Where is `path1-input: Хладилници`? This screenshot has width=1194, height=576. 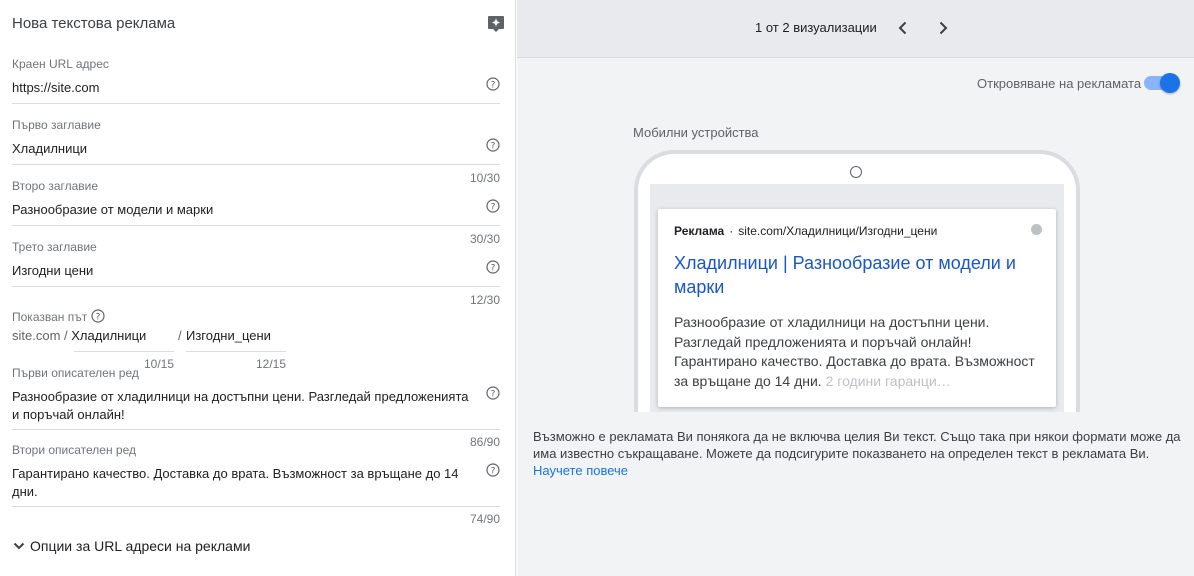 path1-input: Хладилници is located at coordinates (108, 335).